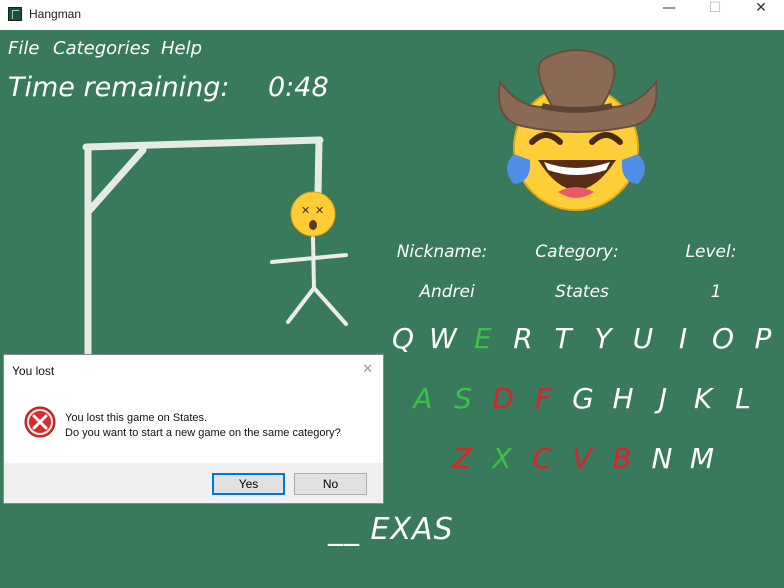 The height and width of the screenshot is (588, 784). I want to click on gallows-beam, so click(203, 143).